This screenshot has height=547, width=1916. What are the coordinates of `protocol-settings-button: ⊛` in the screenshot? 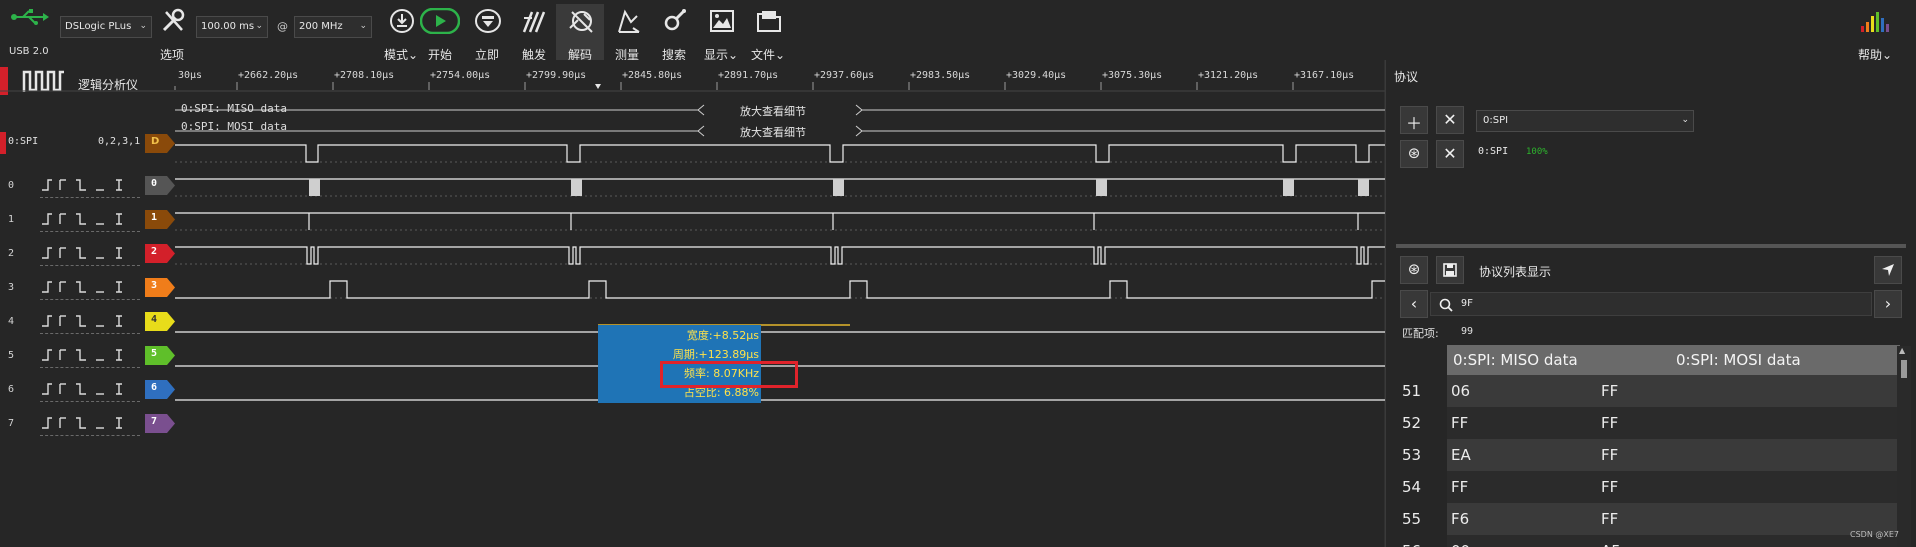 It's located at (1414, 154).